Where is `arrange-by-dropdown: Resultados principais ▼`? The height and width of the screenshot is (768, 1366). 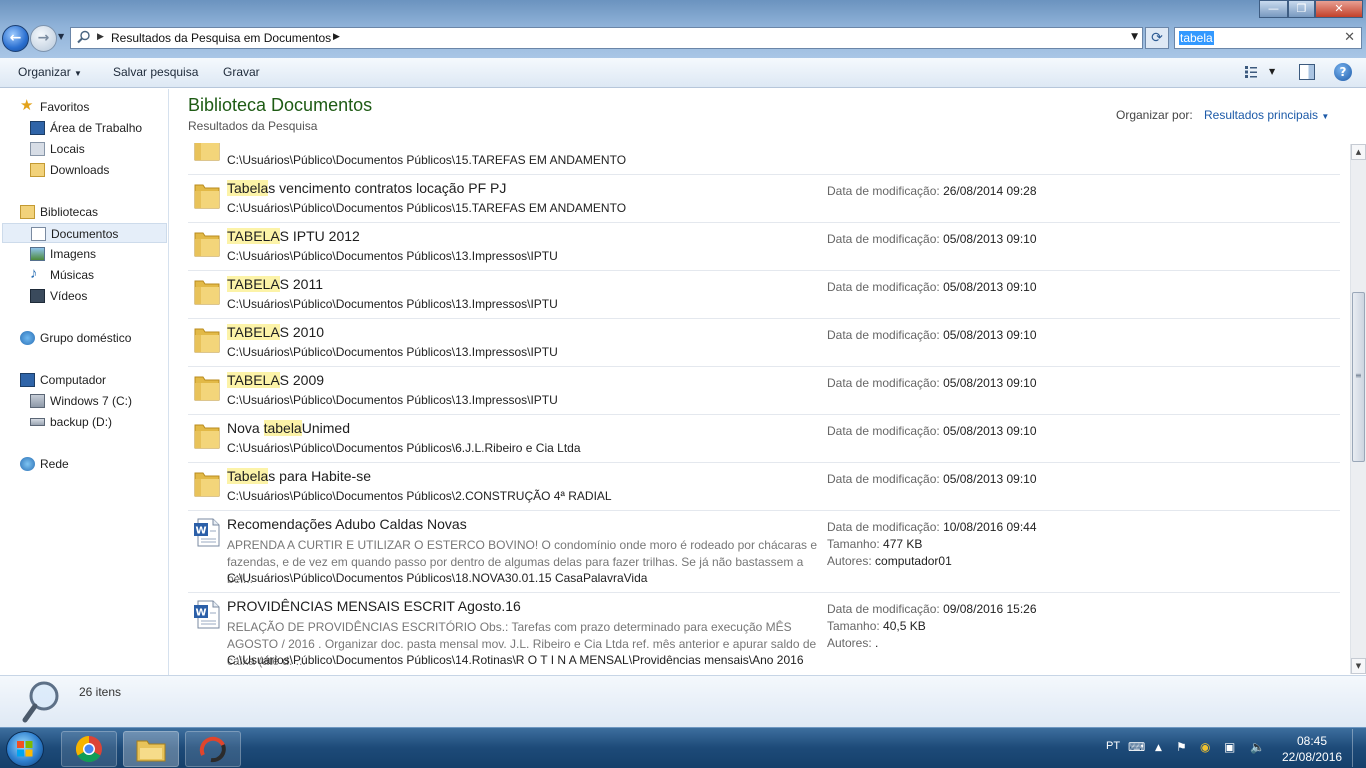 arrange-by-dropdown: Resultados principais ▼ is located at coordinates (1266, 115).